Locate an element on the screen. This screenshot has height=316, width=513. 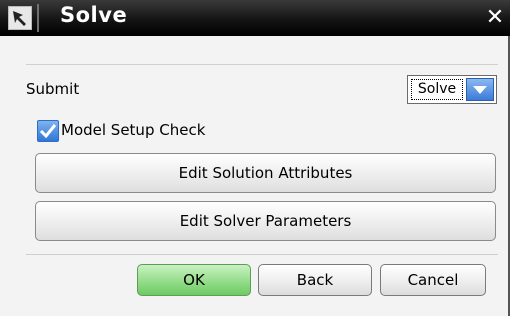
submit-label: Submit is located at coordinates (53, 89).